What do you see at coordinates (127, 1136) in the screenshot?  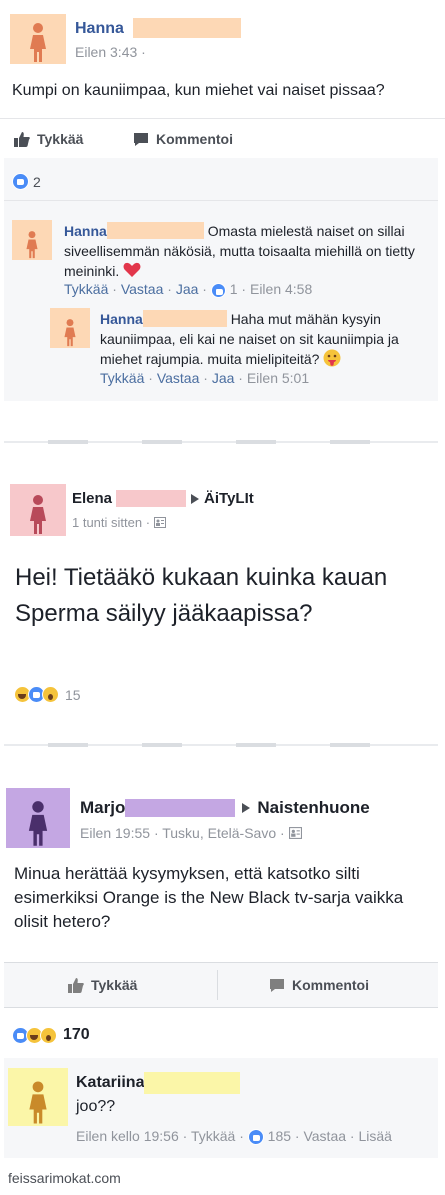 I see `comment-timestamp: Eilen kello 19:56` at bounding box center [127, 1136].